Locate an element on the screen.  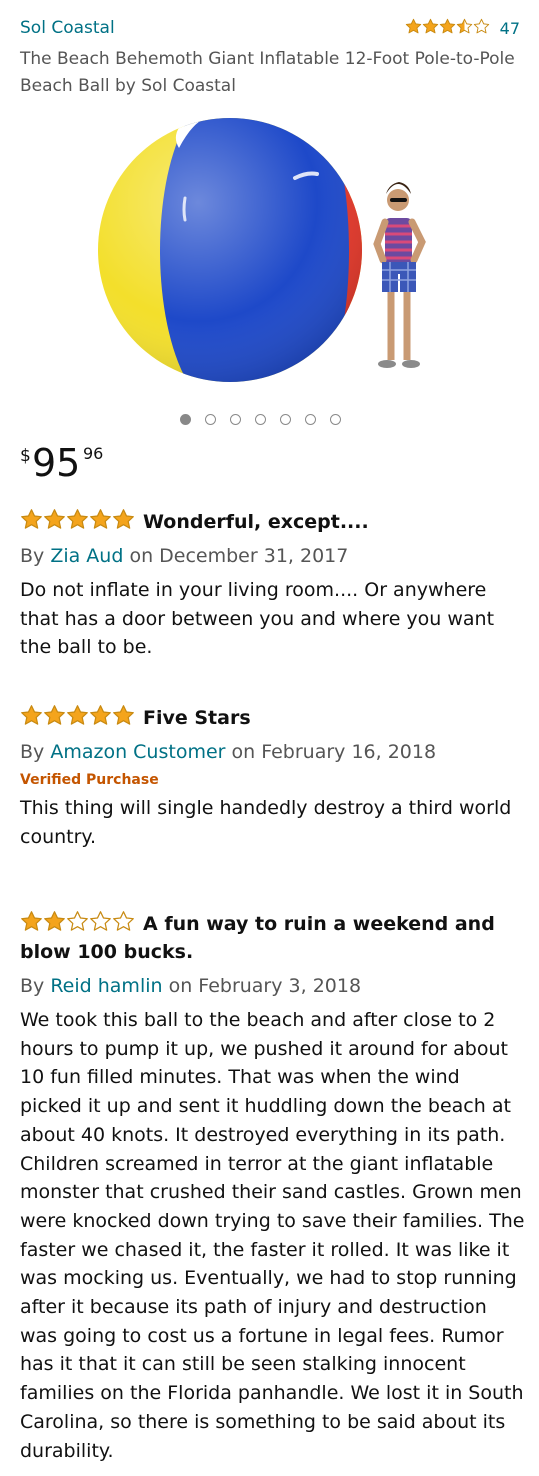
review-author-link: Zia Aud is located at coordinates (86, 556).